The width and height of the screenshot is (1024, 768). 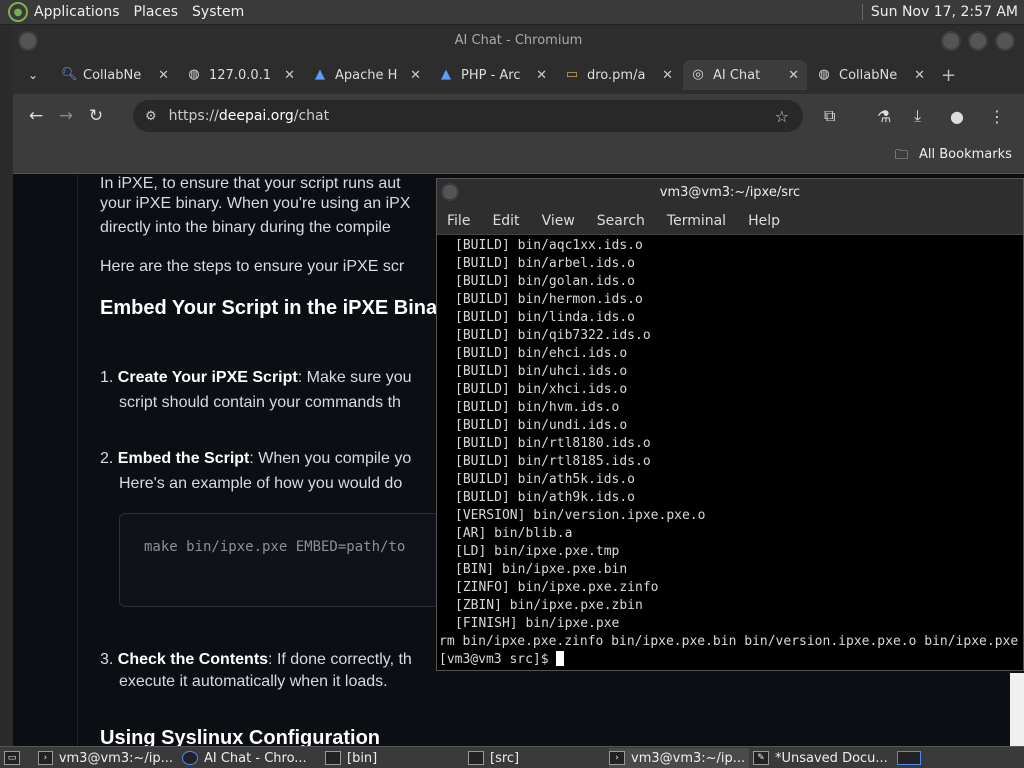 I want to click on minimize-icon, so click(x=951, y=41).